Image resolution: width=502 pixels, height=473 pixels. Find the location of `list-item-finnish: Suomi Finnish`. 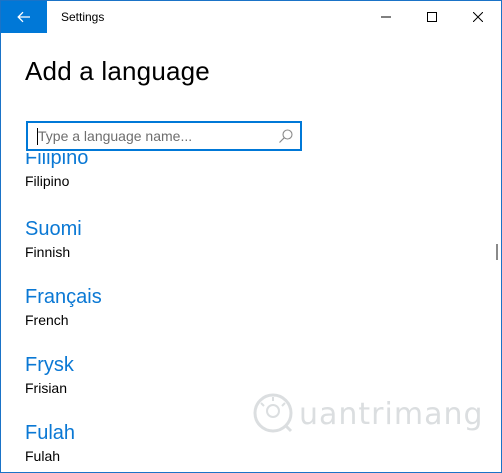

list-item-finnish: Suomi Finnish is located at coordinates (245, 248).